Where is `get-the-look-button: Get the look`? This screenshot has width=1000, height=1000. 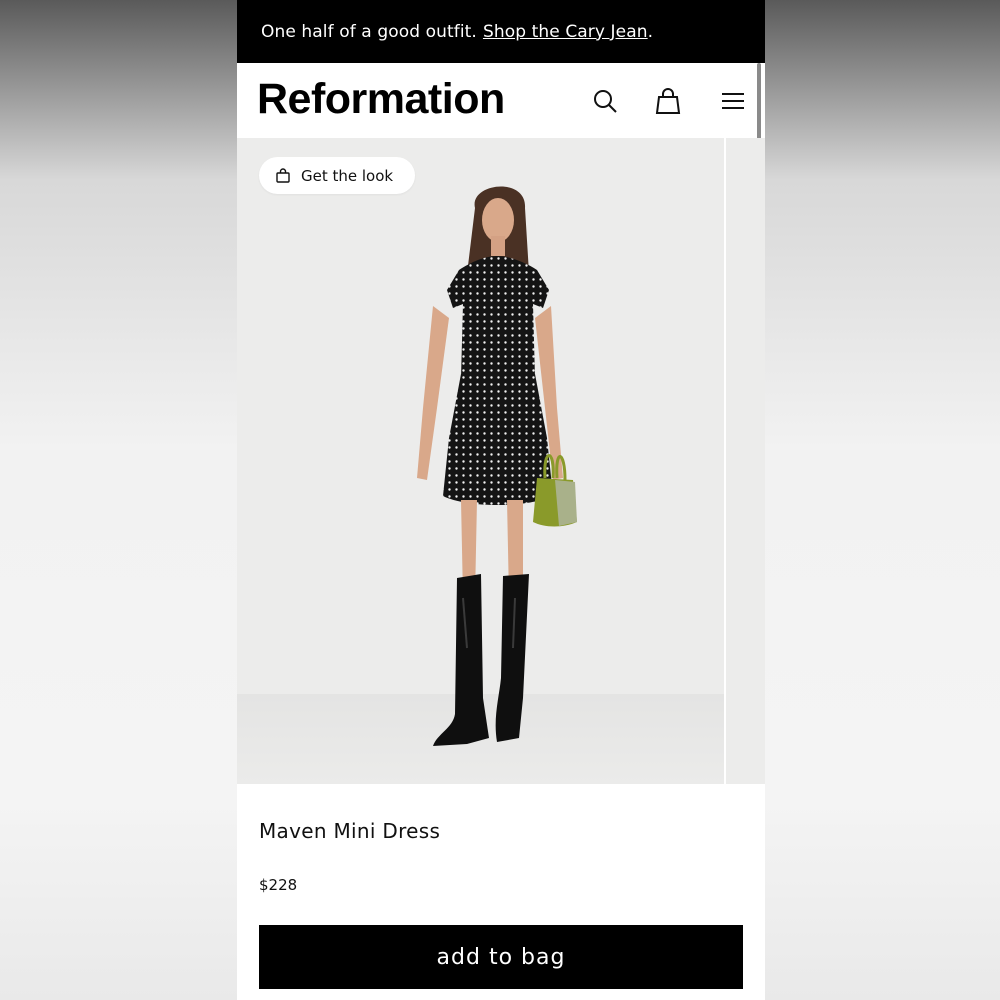 get-the-look-button: Get the look is located at coordinates (337, 175).